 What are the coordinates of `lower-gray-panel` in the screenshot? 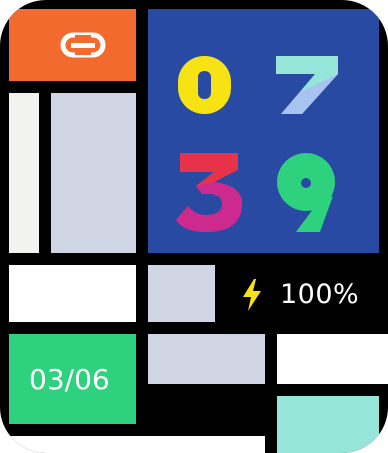 It's located at (206, 359).